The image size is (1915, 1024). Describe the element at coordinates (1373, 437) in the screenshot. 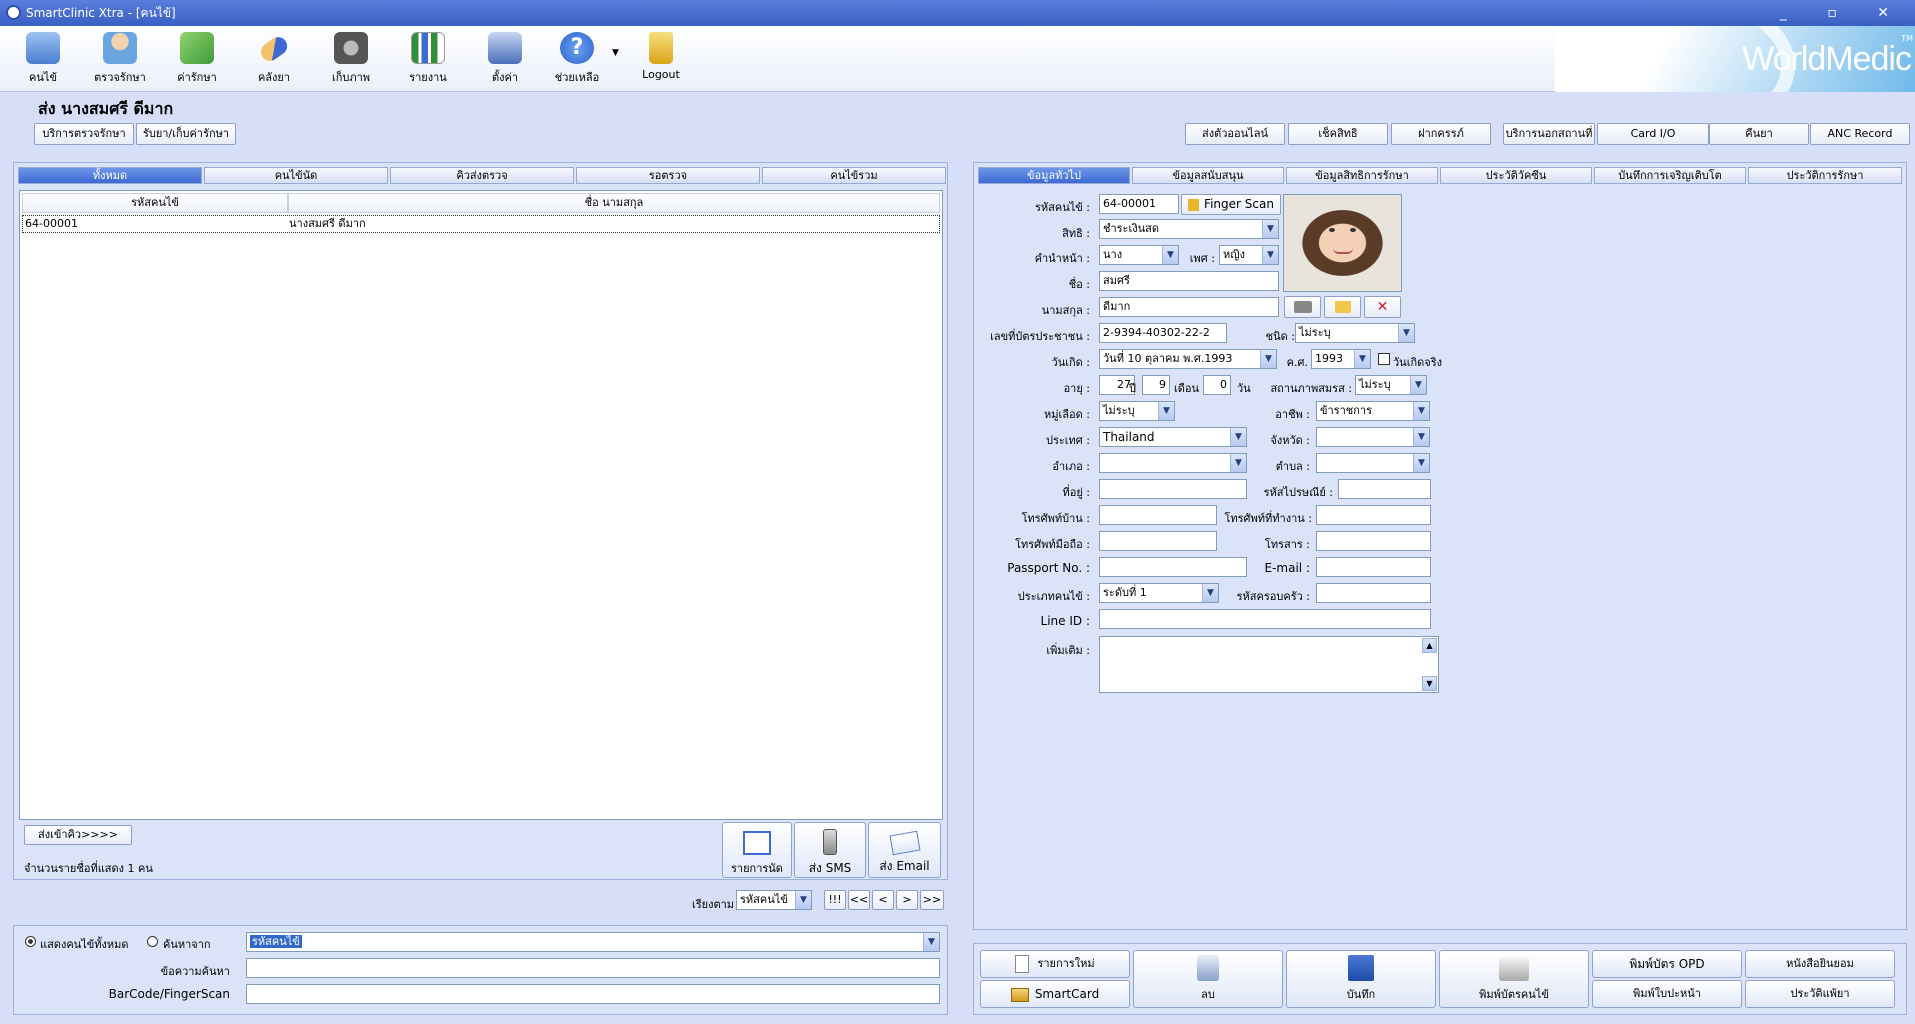

I see `province-select: ▼` at that location.